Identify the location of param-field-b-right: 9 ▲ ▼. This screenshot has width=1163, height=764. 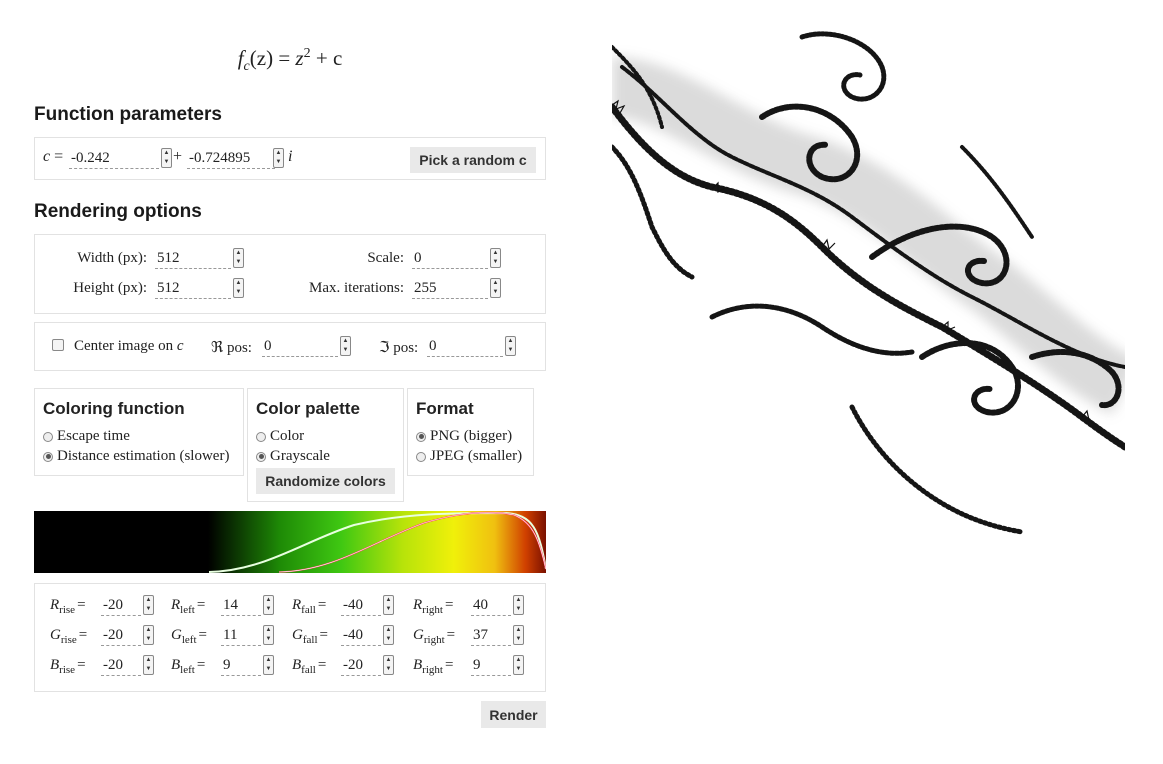
(497, 665).